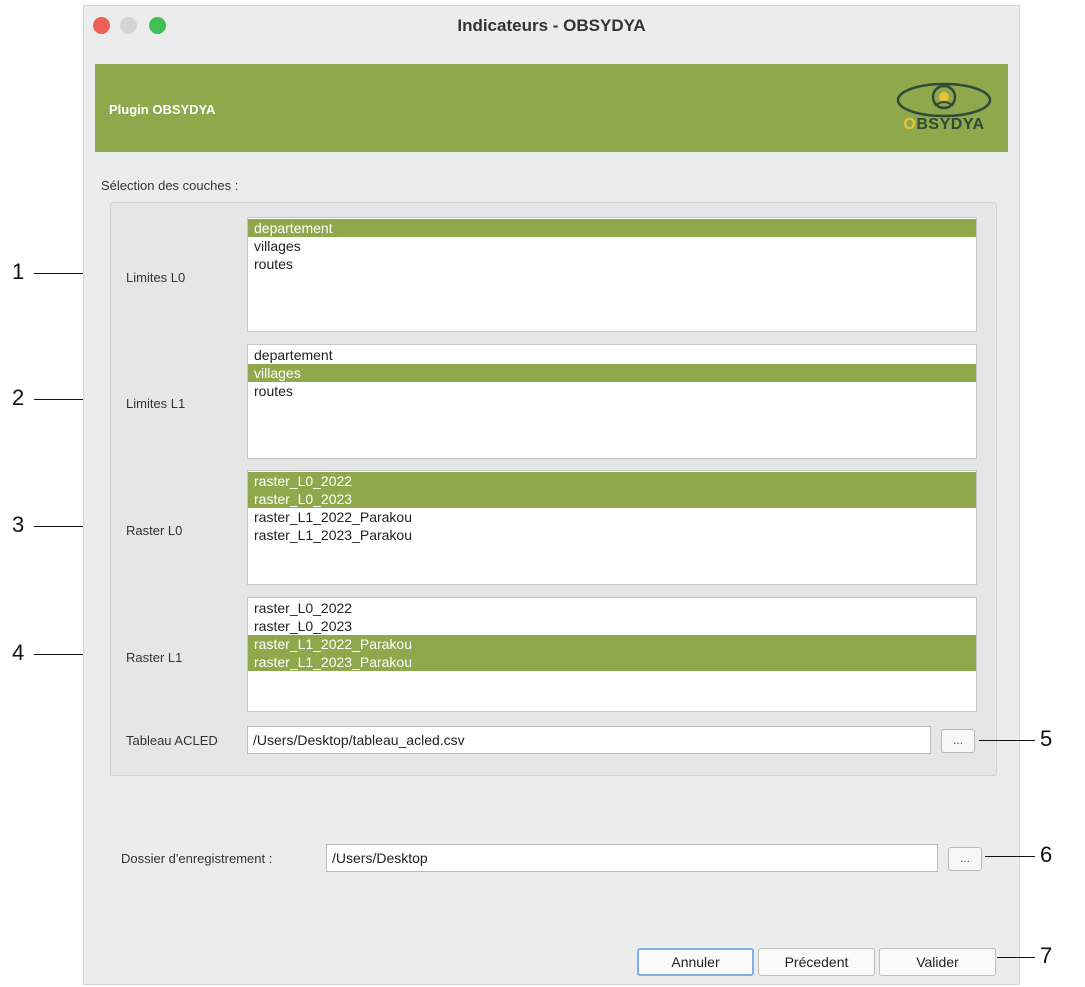 This screenshot has width=1085, height=987. What do you see at coordinates (197, 858) in the screenshot?
I see `output-folder-label: Dossier d'enregistrement :` at bounding box center [197, 858].